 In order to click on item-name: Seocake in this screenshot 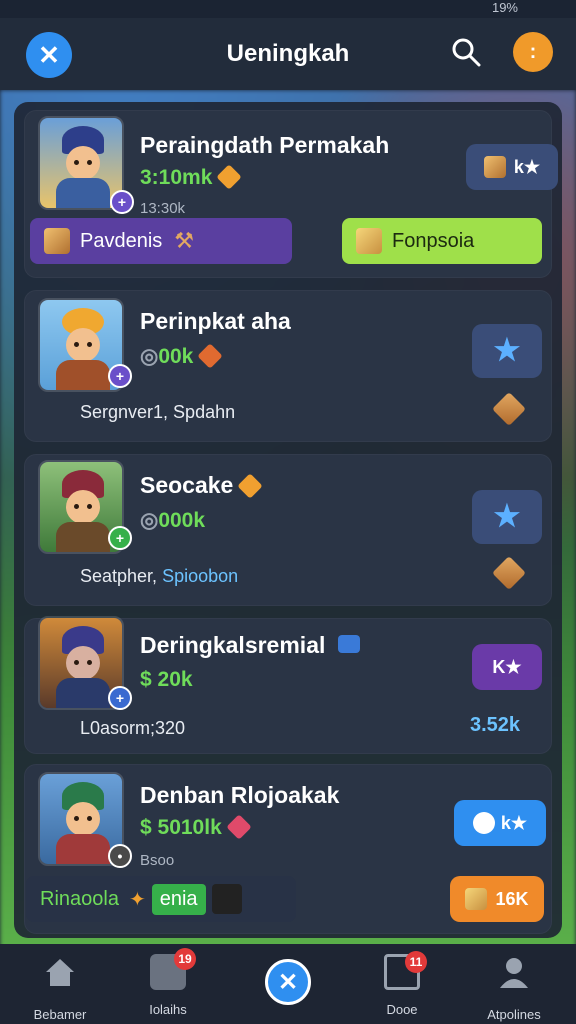, I will do `click(202, 485)`.